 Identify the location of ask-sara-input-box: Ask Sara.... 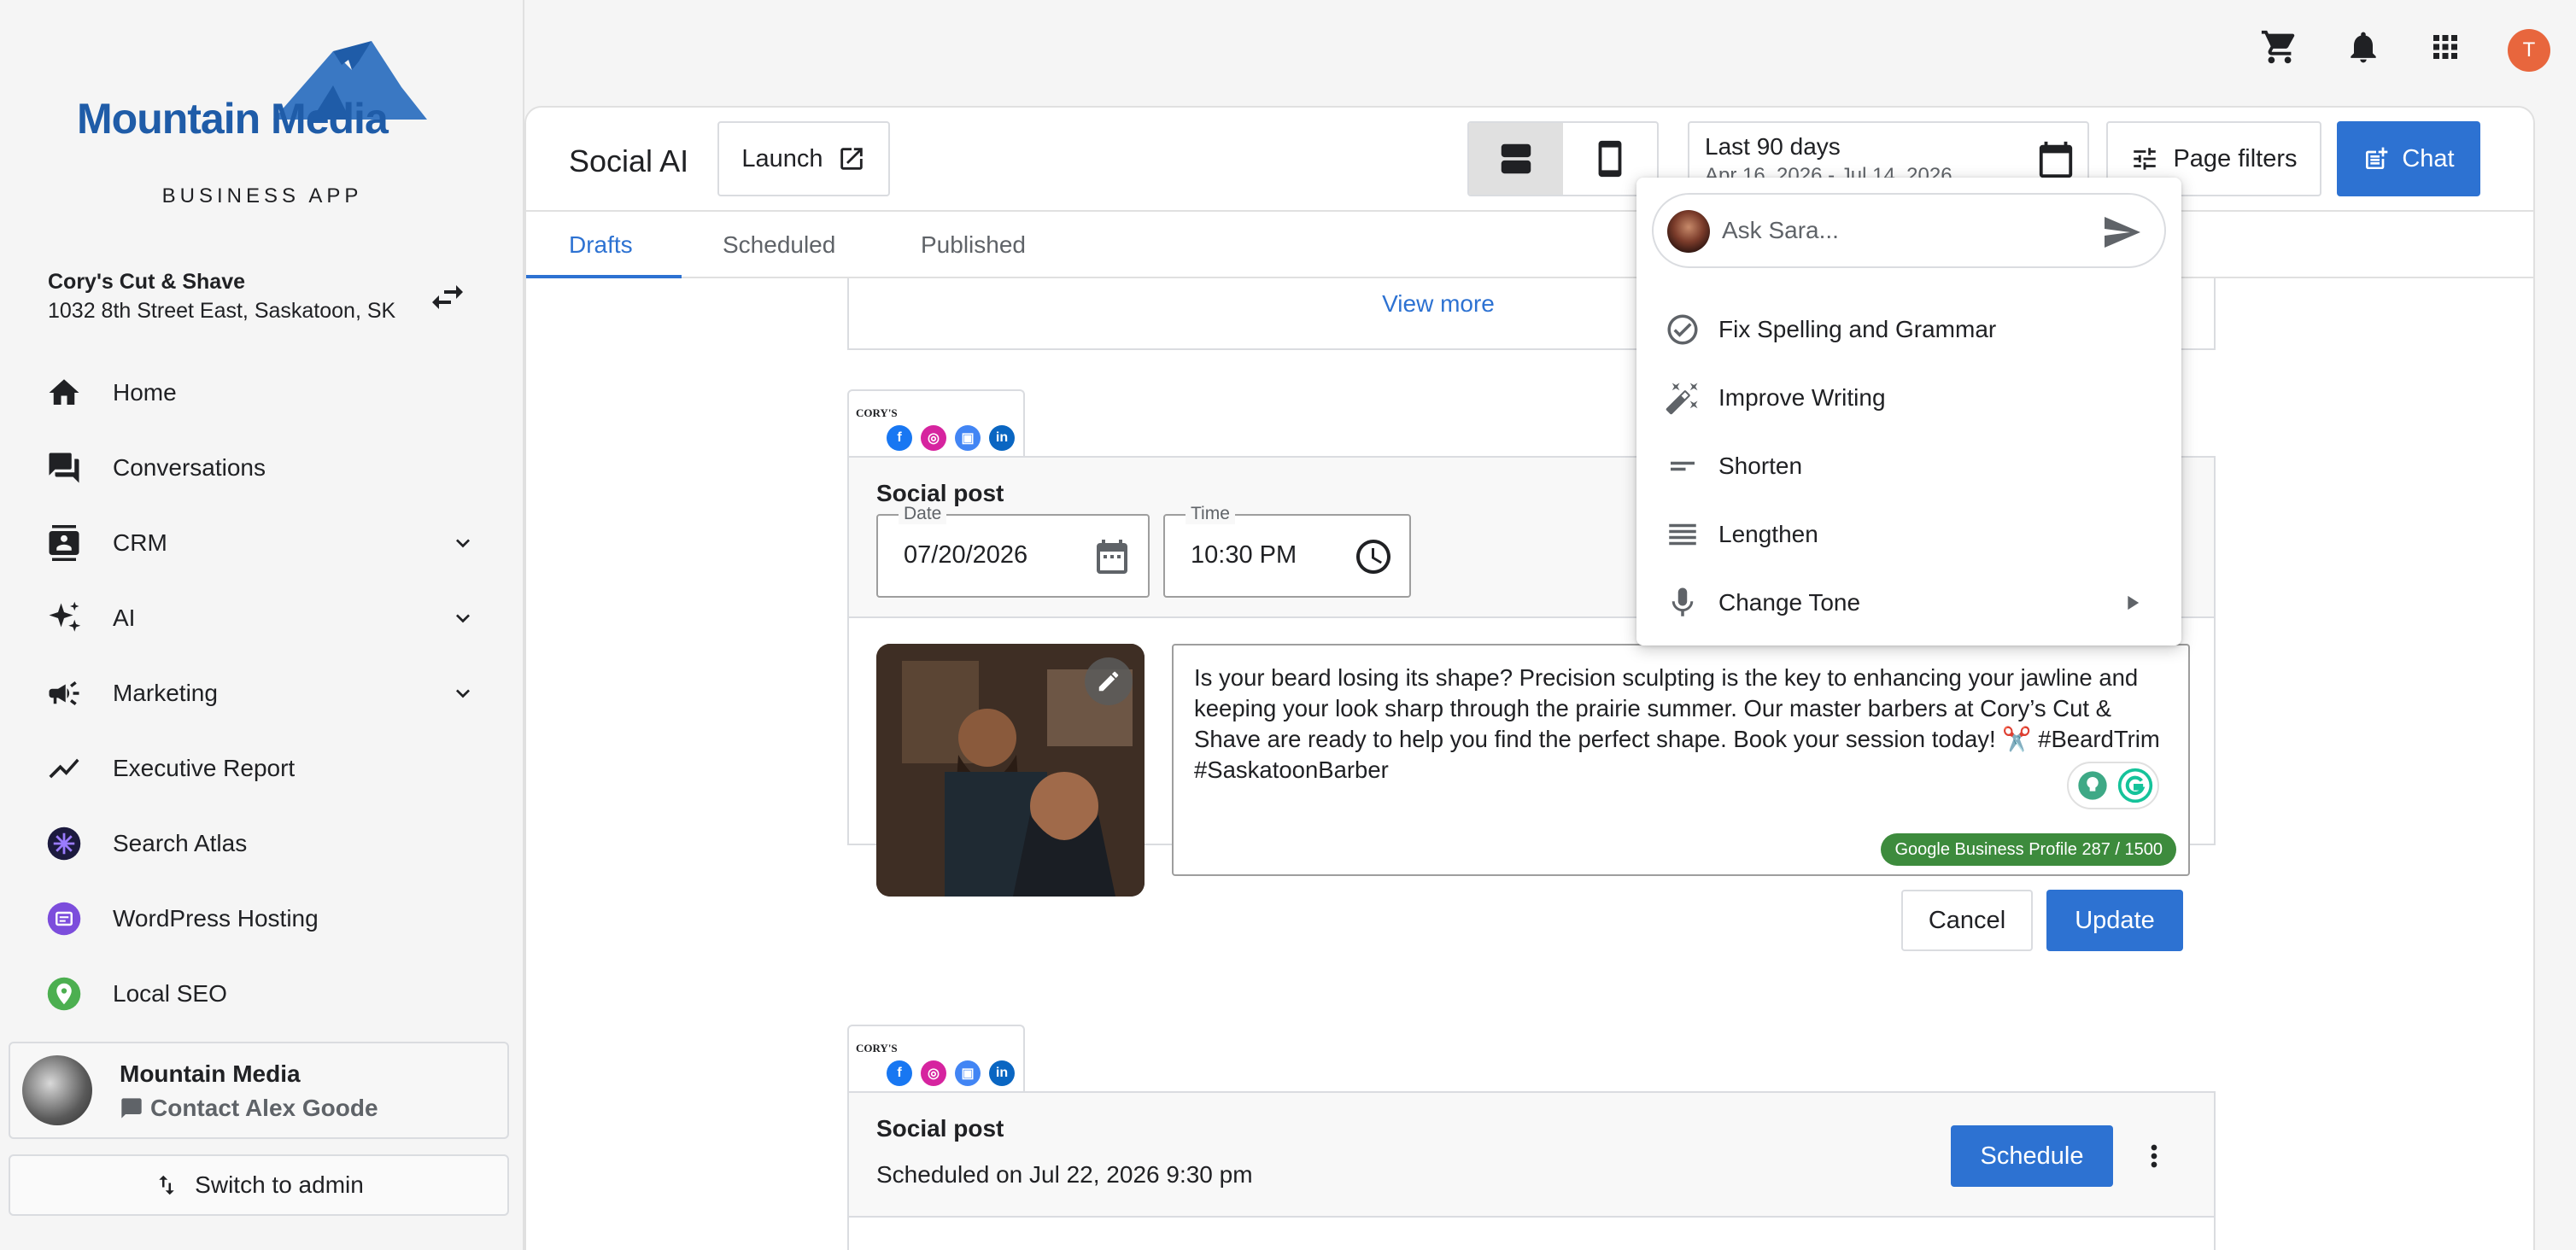
(1909, 231).